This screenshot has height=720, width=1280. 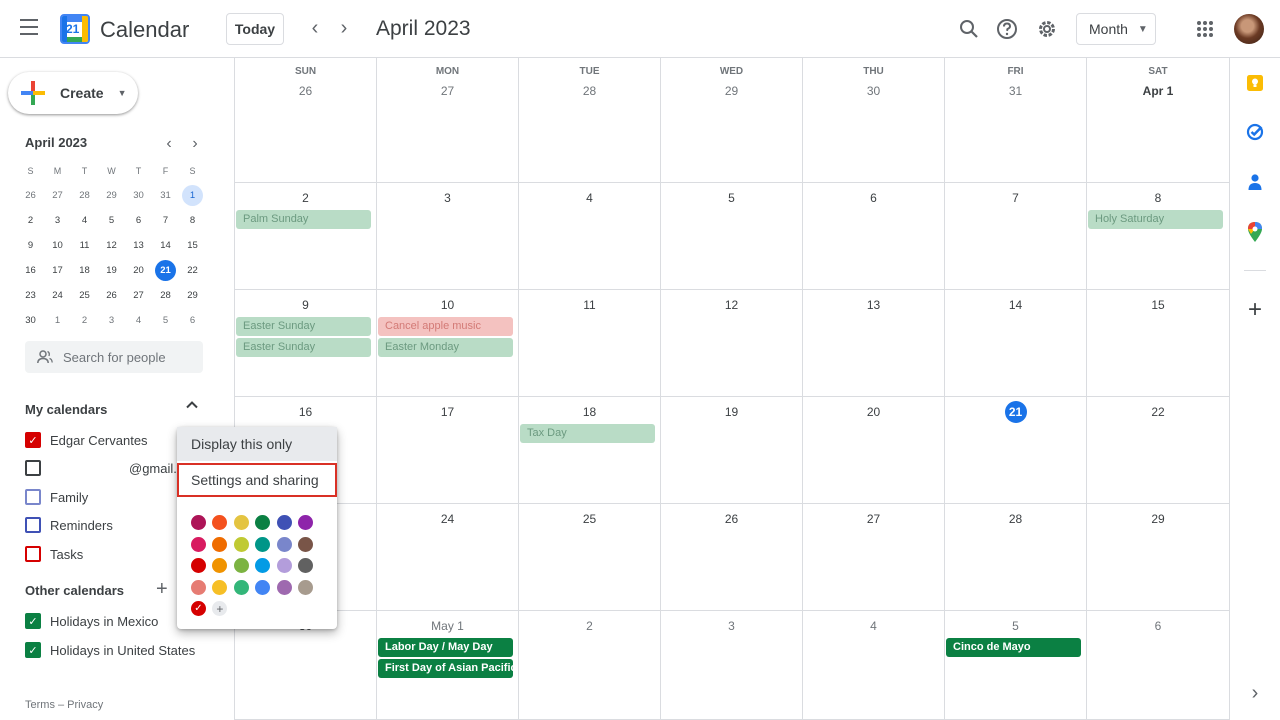 I want to click on day-number: 10, so click(x=447, y=305).